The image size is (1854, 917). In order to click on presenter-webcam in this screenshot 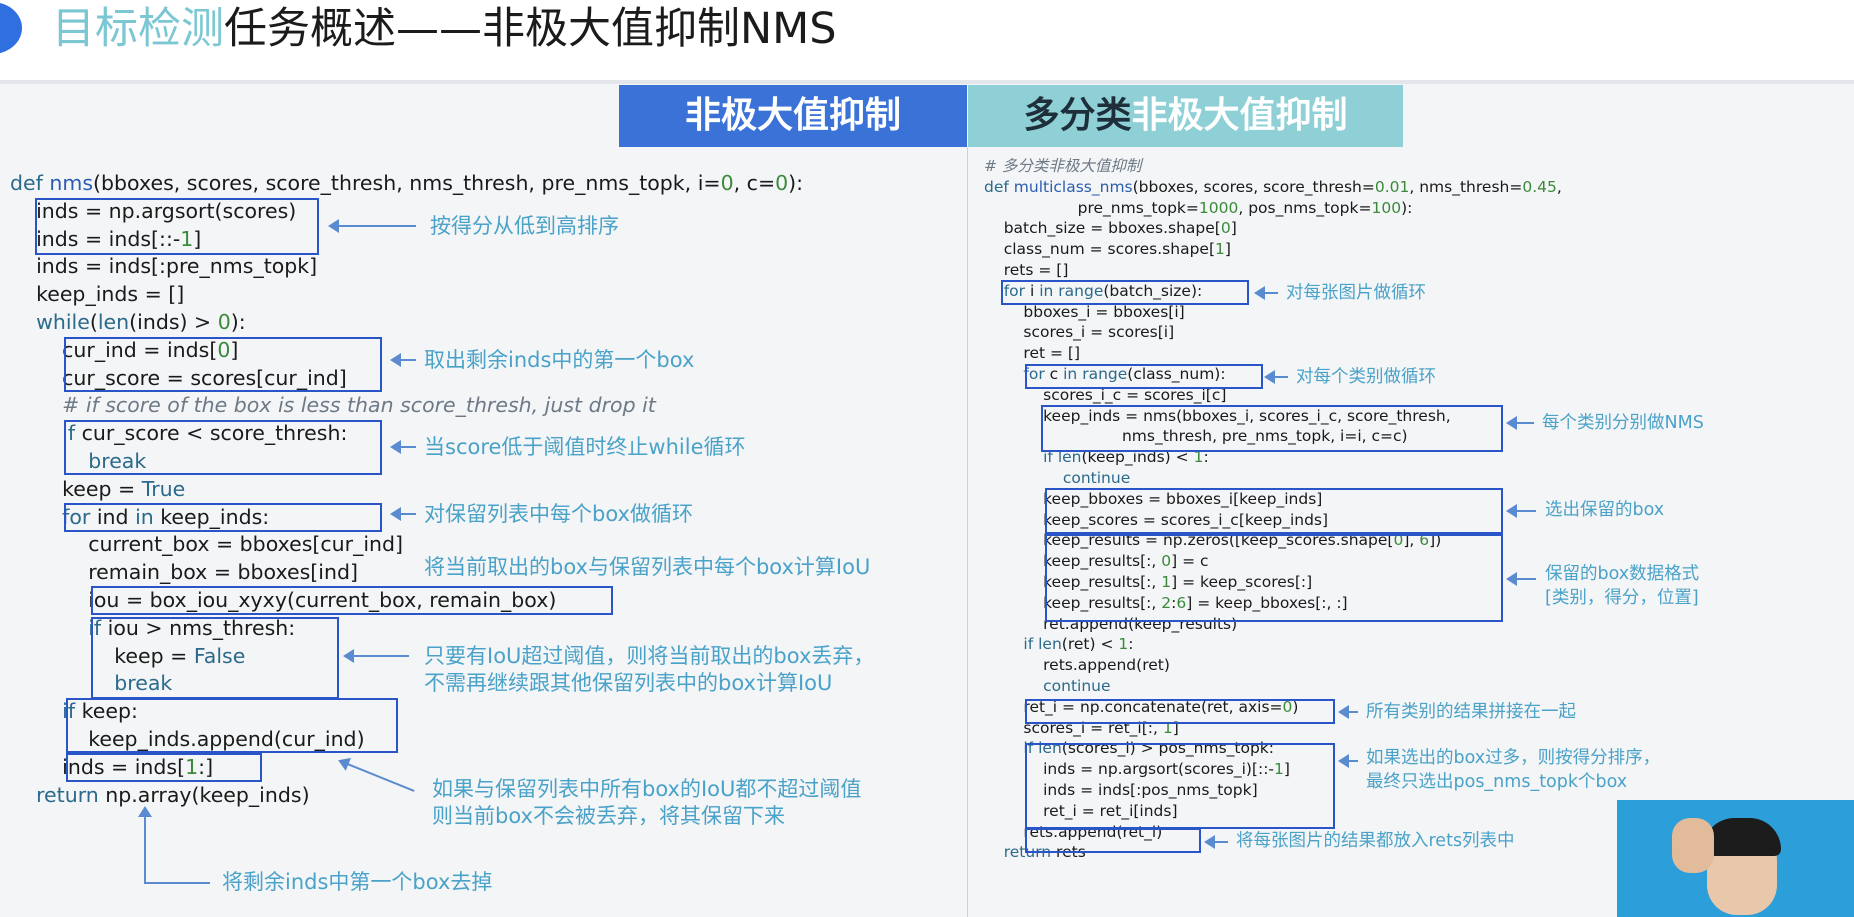, I will do `click(1735, 858)`.